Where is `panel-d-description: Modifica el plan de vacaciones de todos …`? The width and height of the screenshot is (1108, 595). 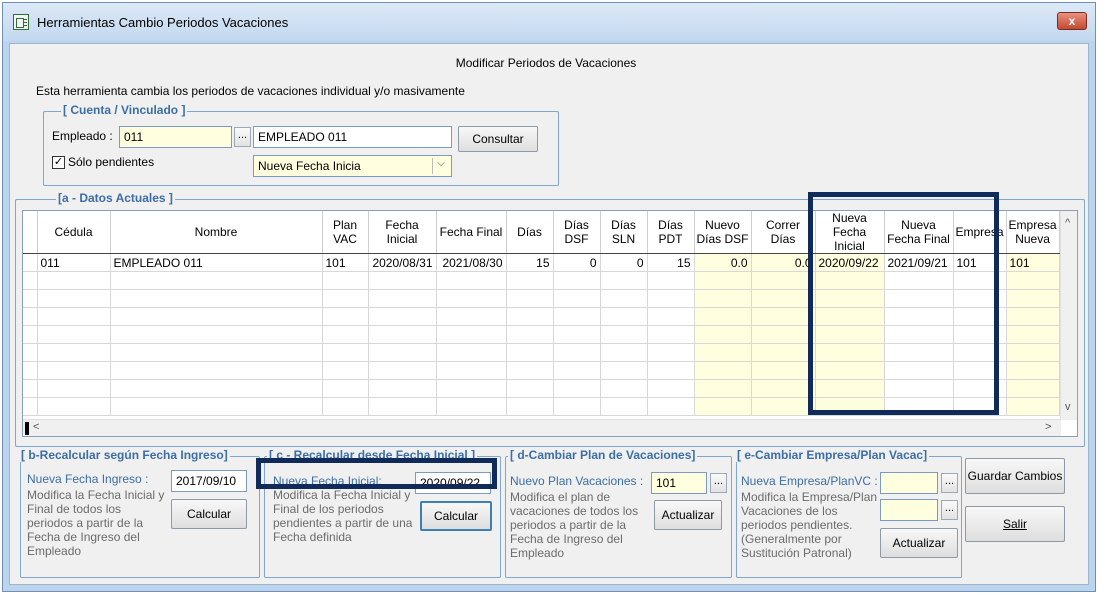
panel-d-description: Modifica el plan de vacaciones de todos … is located at coordinates (574, 525).